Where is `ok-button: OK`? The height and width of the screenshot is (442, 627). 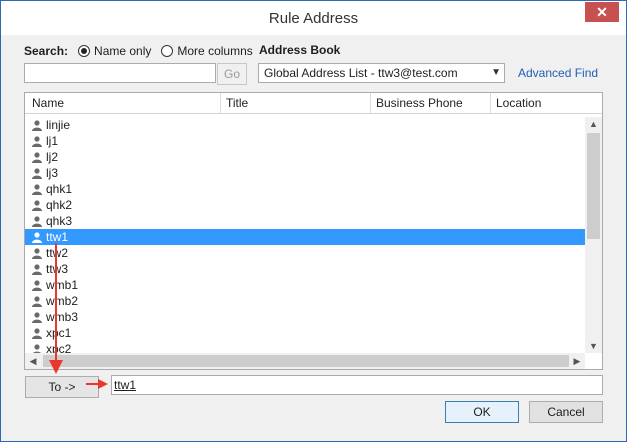
ok-button: OK is located at coordinates (482, 412).